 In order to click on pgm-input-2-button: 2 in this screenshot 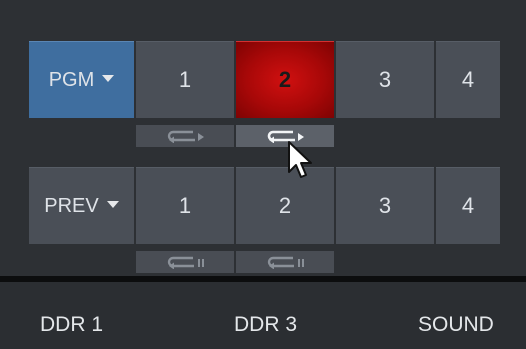, I will do `click(285, 79)`.